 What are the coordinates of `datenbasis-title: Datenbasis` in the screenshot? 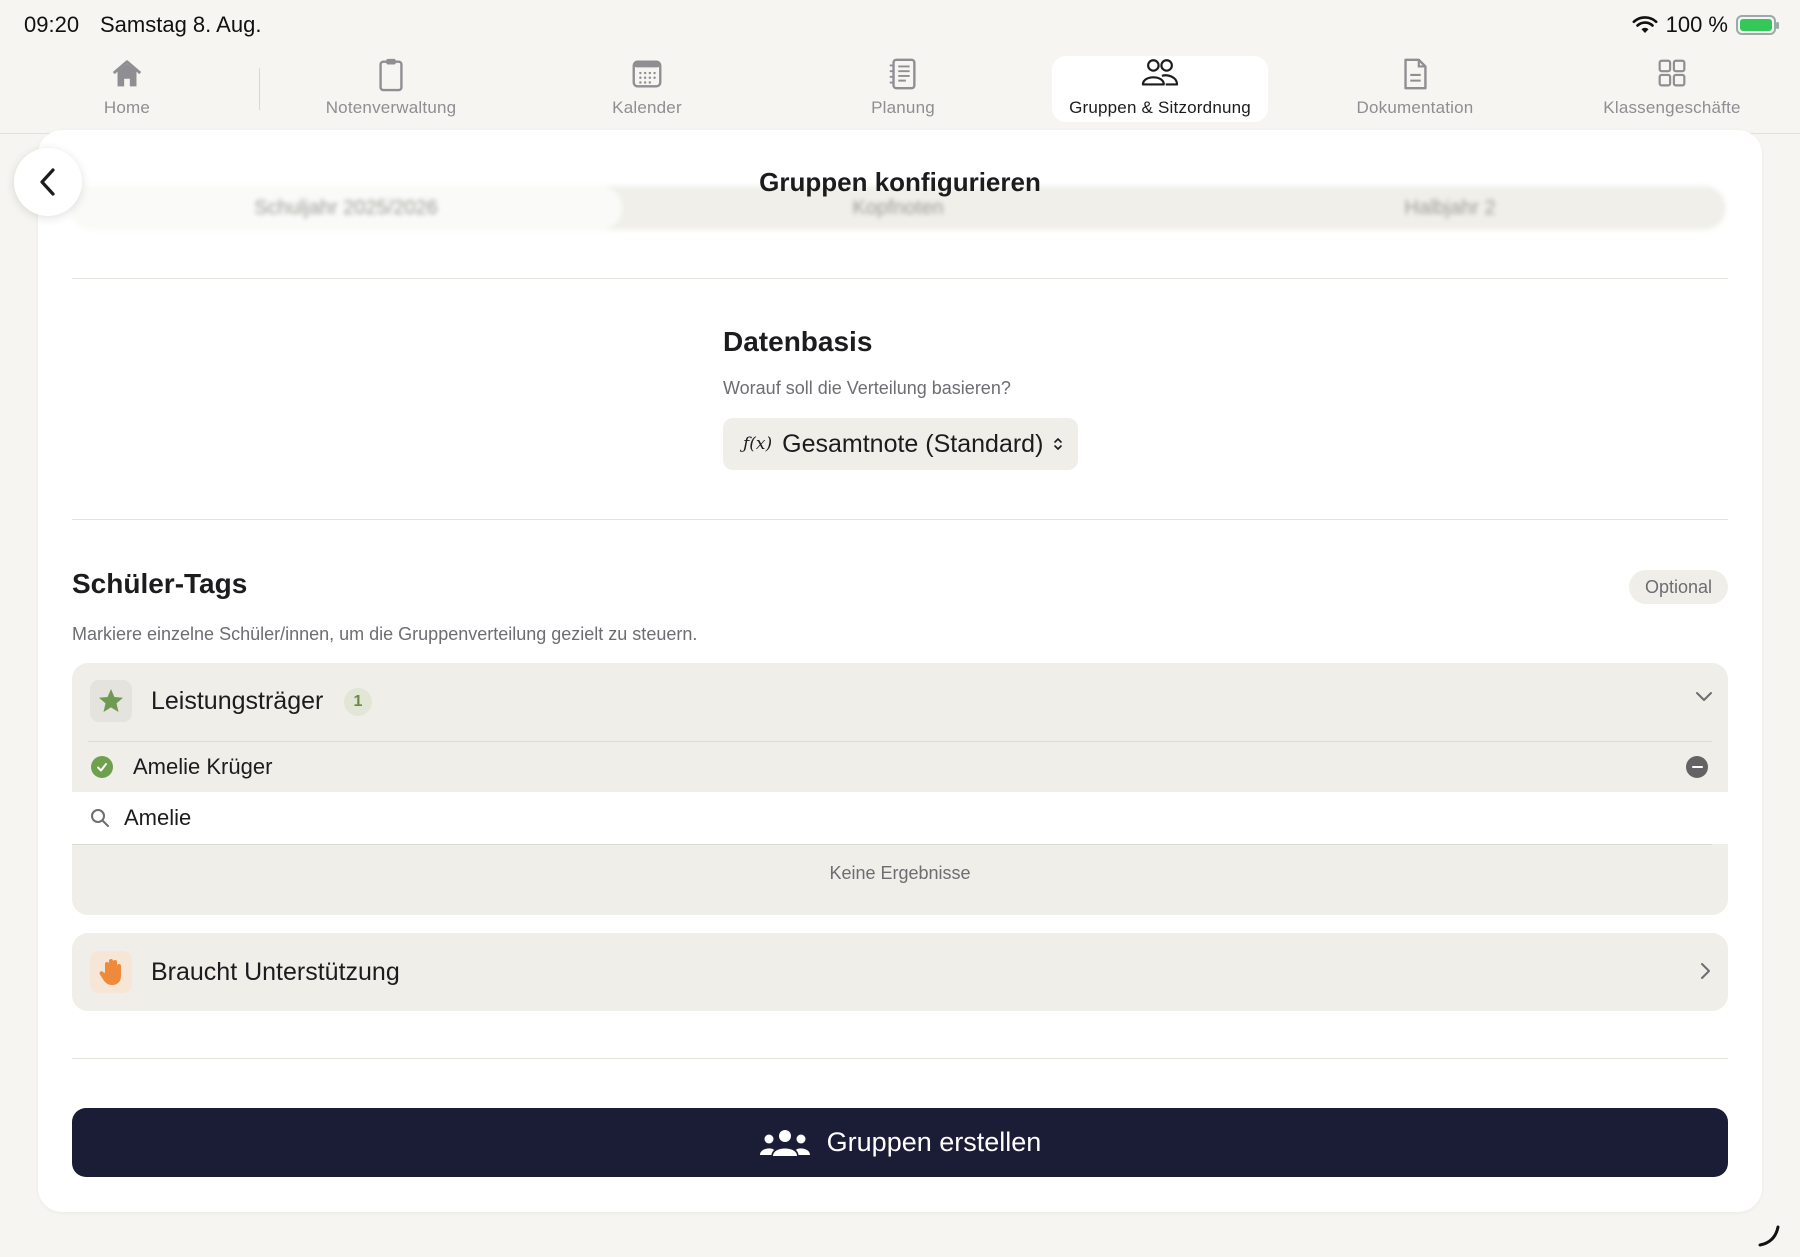 It's located at (798, 341).